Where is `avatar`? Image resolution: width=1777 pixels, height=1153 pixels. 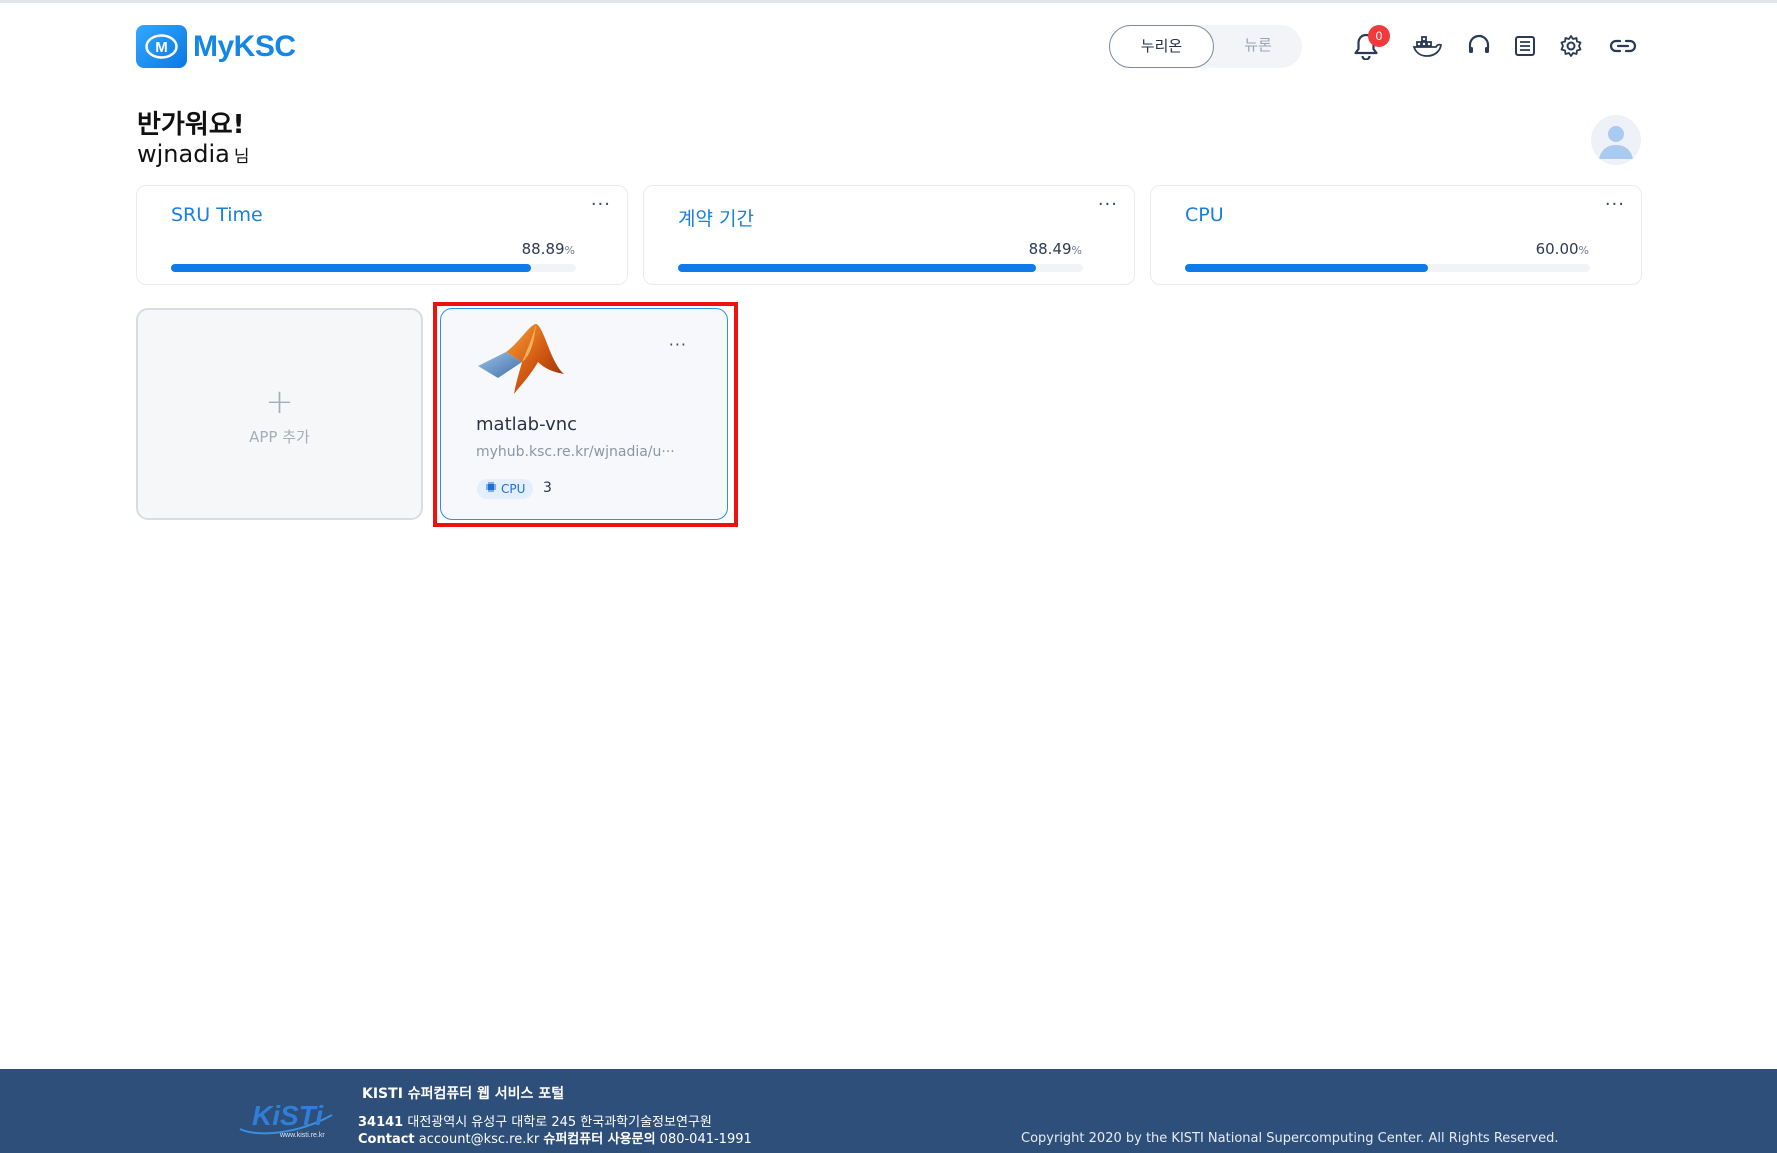
avatar is located at coordinates (1616, 140).